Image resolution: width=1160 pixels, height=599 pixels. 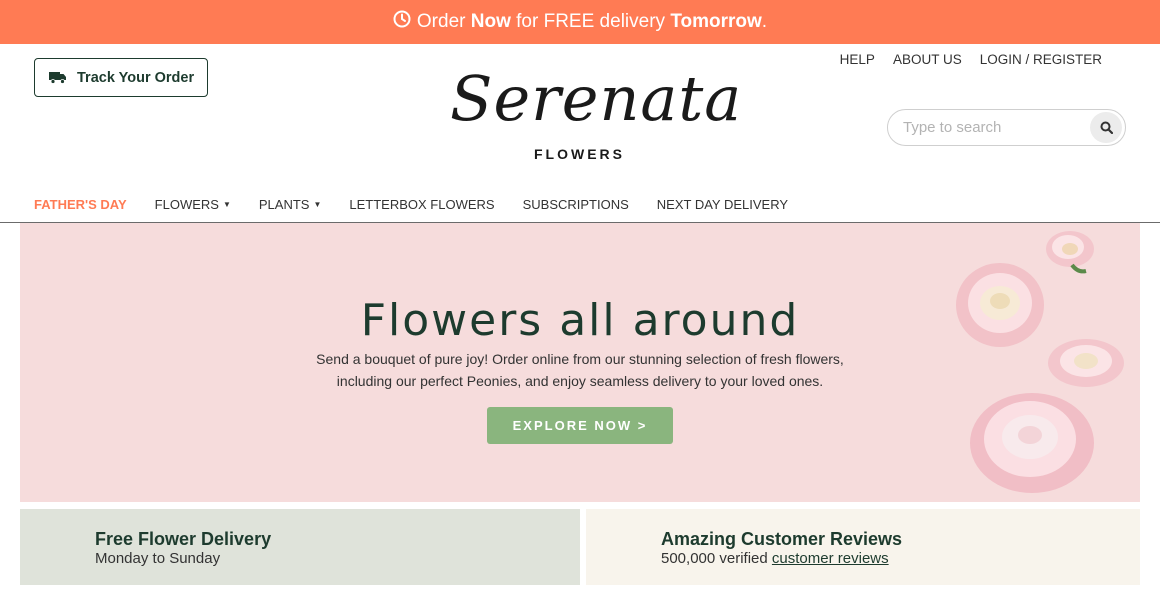 What do you see at coordinates (1041, 59) in the screenshot?
I see `login-register-link: LOGIN / REGISTER` at bounding box center [1041, 59].